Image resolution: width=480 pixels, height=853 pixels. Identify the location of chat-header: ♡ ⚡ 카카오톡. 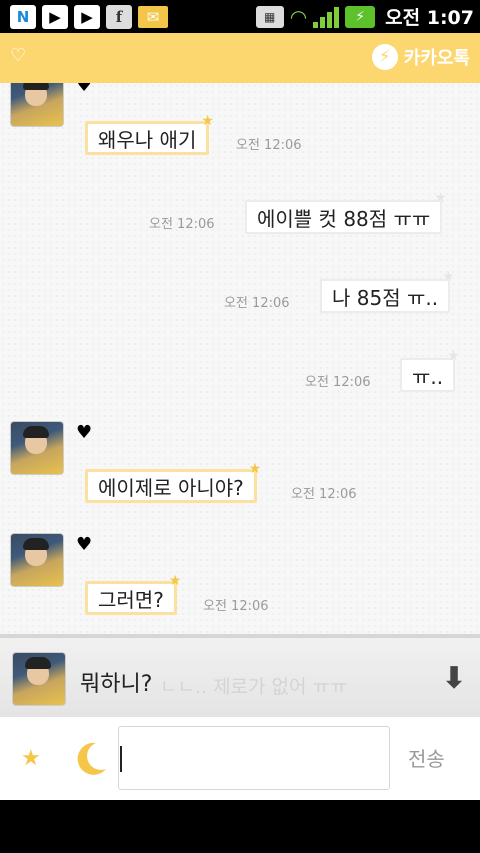
(240, 58).